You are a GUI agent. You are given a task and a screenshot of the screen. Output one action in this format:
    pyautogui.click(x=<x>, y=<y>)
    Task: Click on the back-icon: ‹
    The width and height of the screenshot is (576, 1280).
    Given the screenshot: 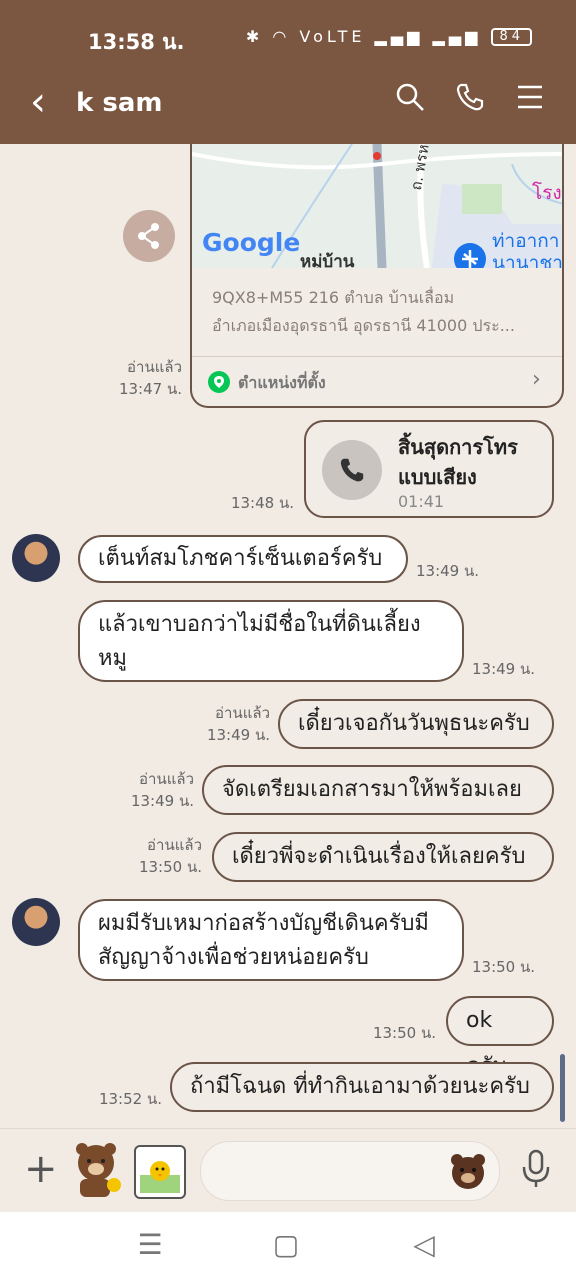 What is the action you would take?
    pyautogui.click(x=38, y=102)
    